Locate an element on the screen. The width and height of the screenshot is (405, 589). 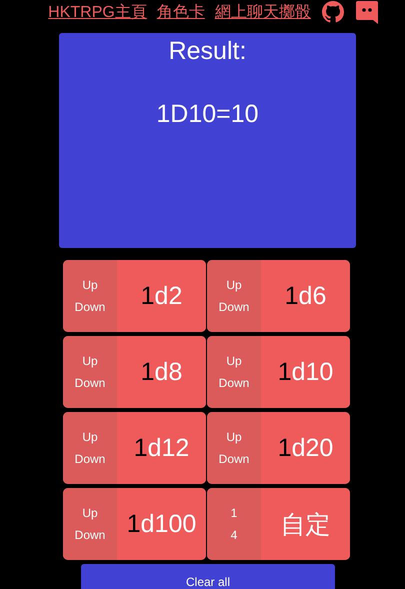
clear-all-button: Clear all is located at coordinates (208, 576).